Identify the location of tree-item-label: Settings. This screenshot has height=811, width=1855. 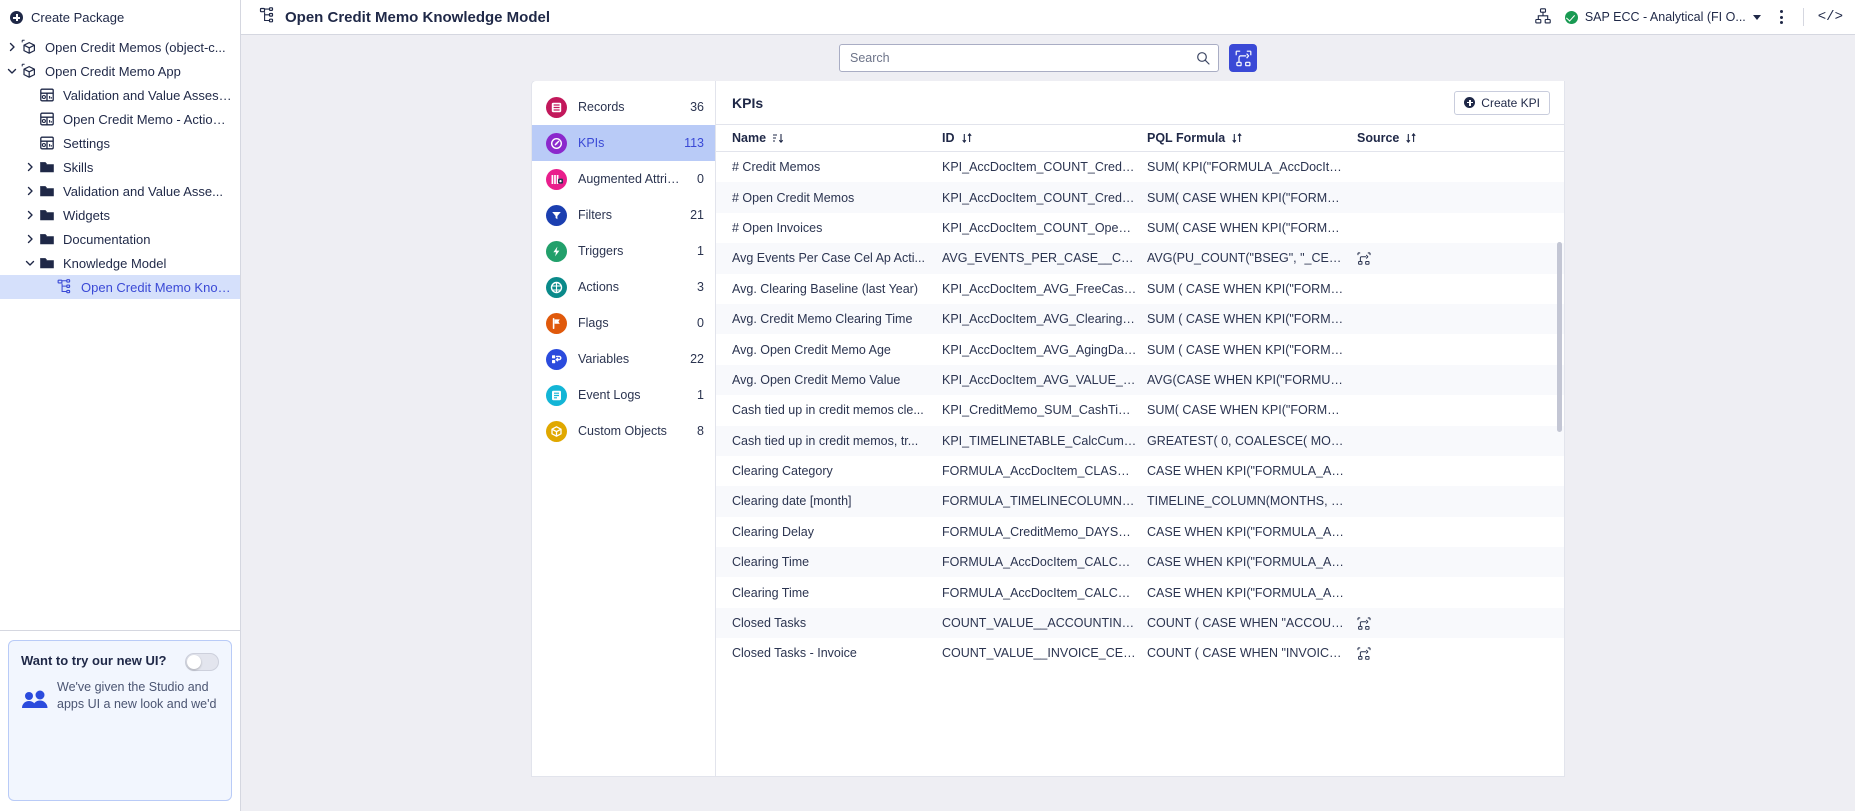
(86, 143).